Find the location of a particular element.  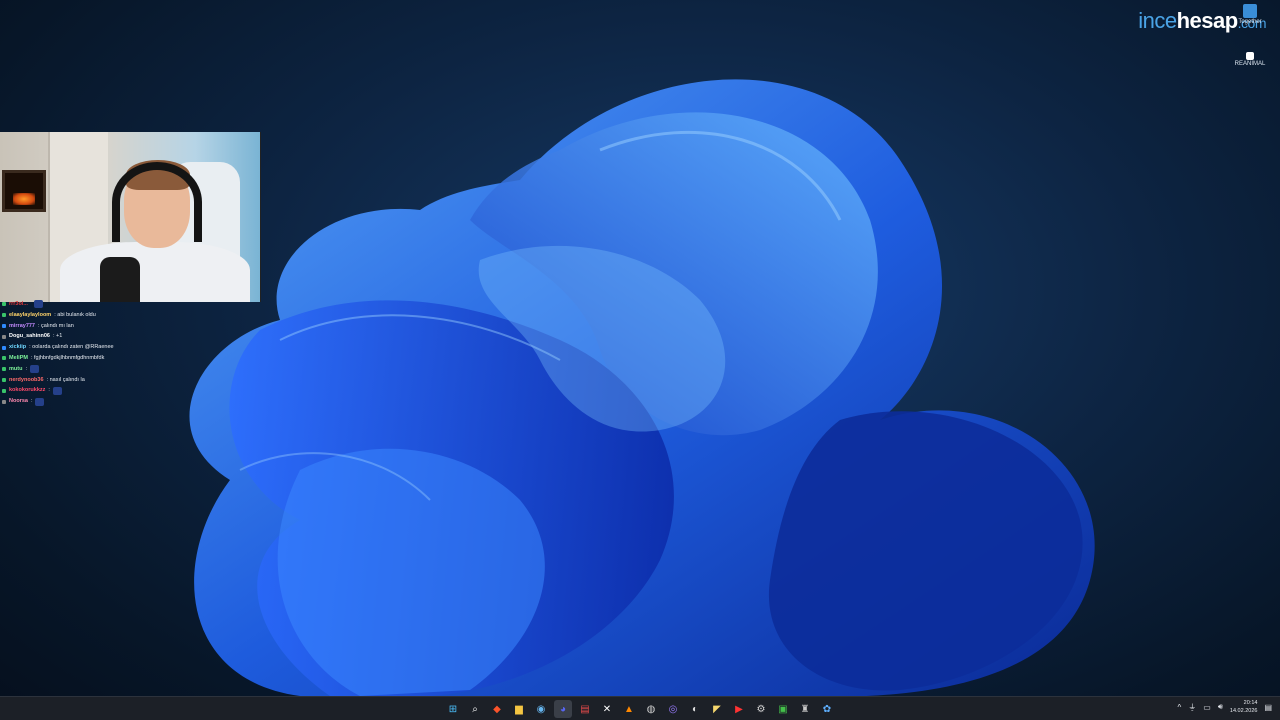

headset-image is located at coordinates (157, 202).